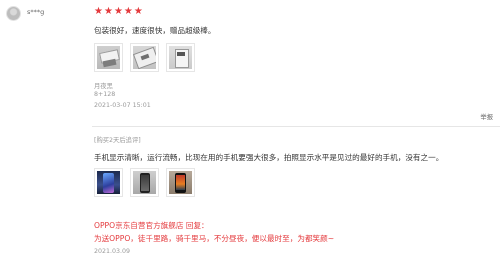 This screenshot has height=259, width=500. I want to click on avatar, so click(13, 13).